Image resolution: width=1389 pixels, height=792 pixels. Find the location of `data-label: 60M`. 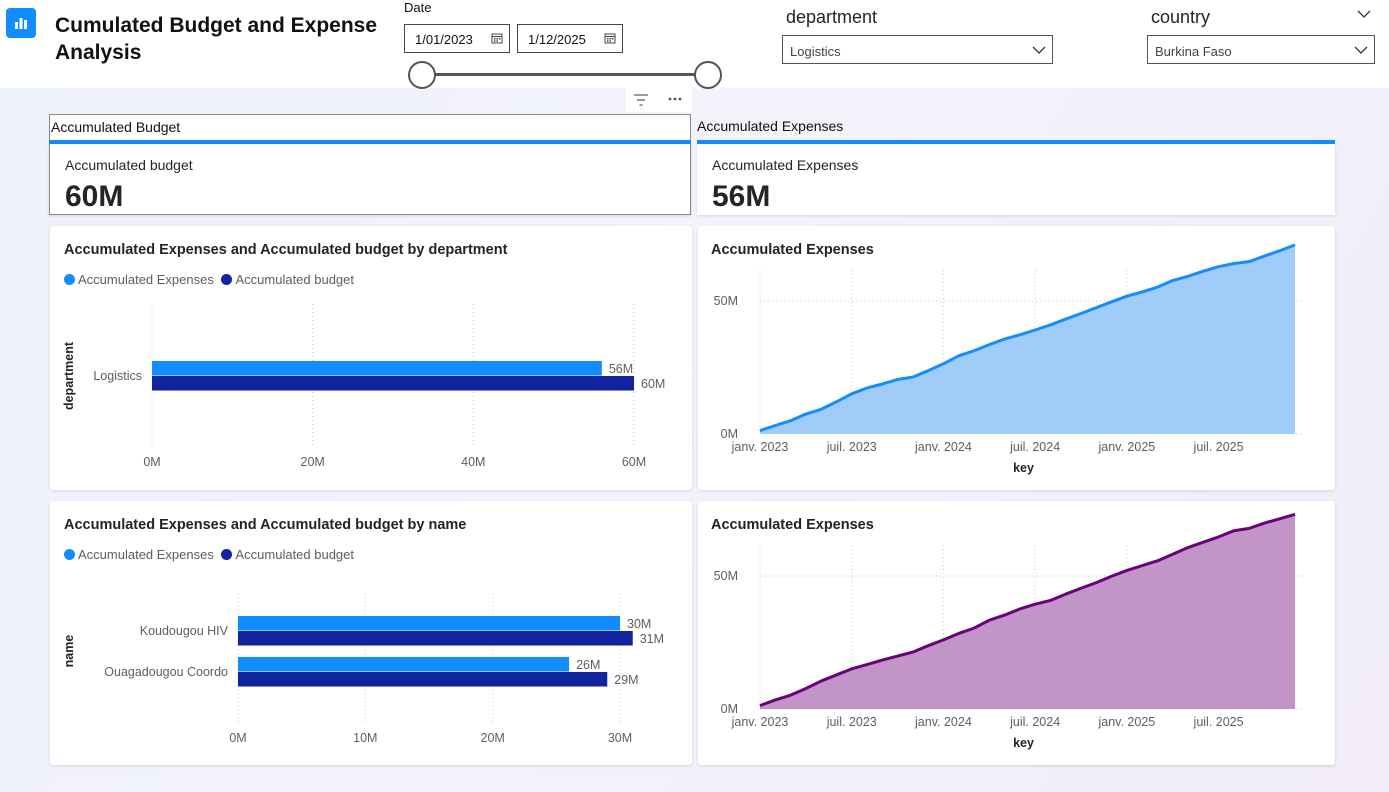

data-label: 60M is located at coordinates (653, 384).